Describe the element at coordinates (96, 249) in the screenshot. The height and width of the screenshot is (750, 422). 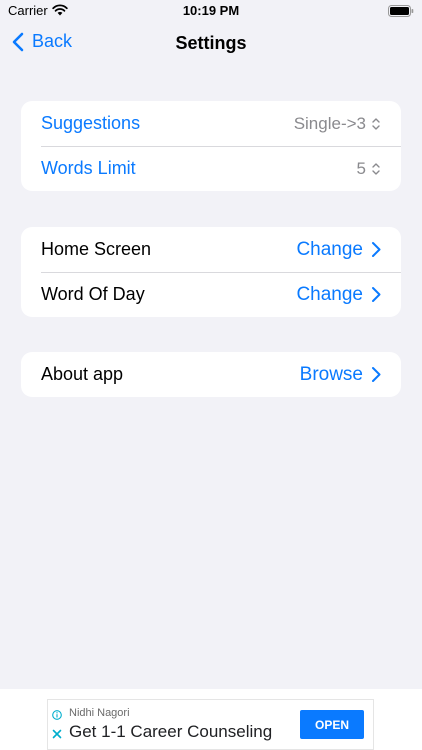
I see `home-screen-label: Home Screen` at that location.